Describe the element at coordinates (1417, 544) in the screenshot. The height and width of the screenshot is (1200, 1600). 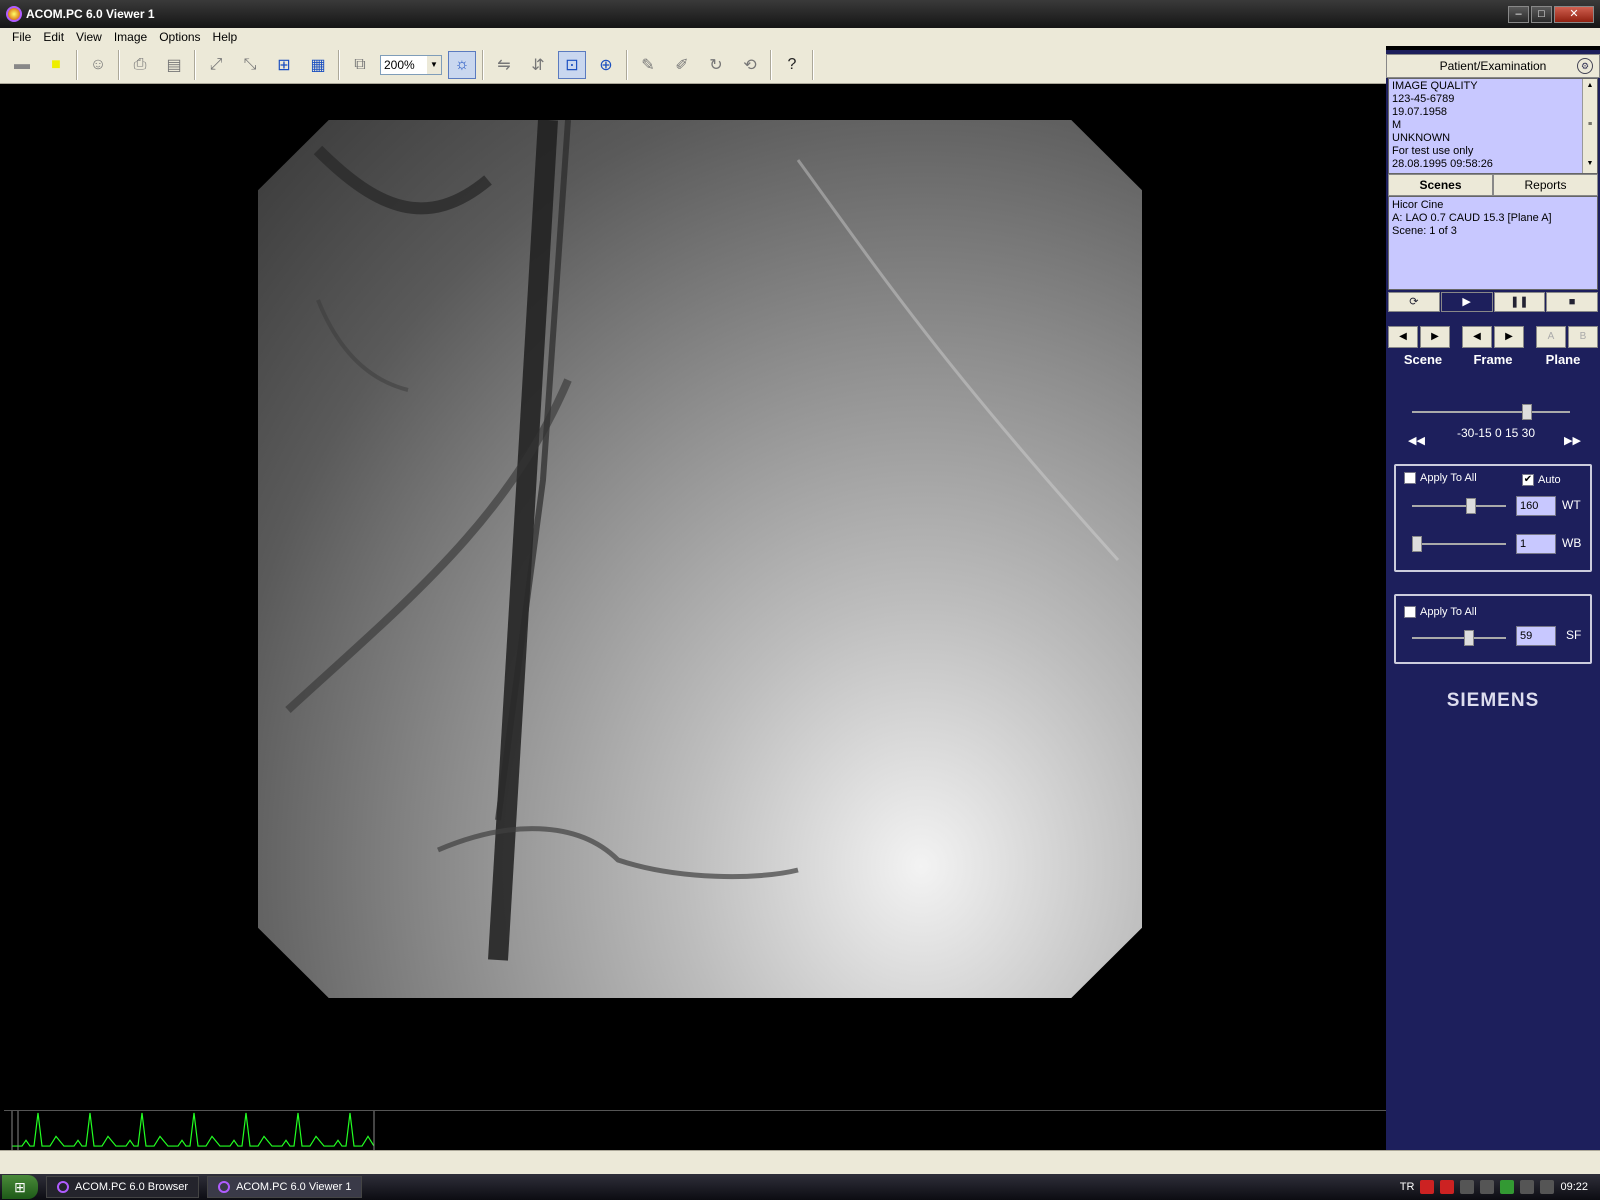
I see `wb-slider-thumb` at that location.